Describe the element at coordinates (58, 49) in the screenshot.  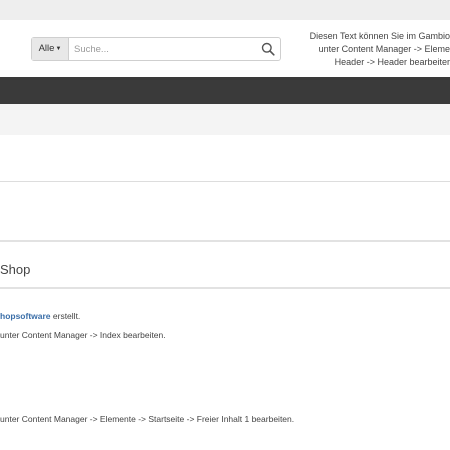
I see `caret-down-icon: ▼` at that location.